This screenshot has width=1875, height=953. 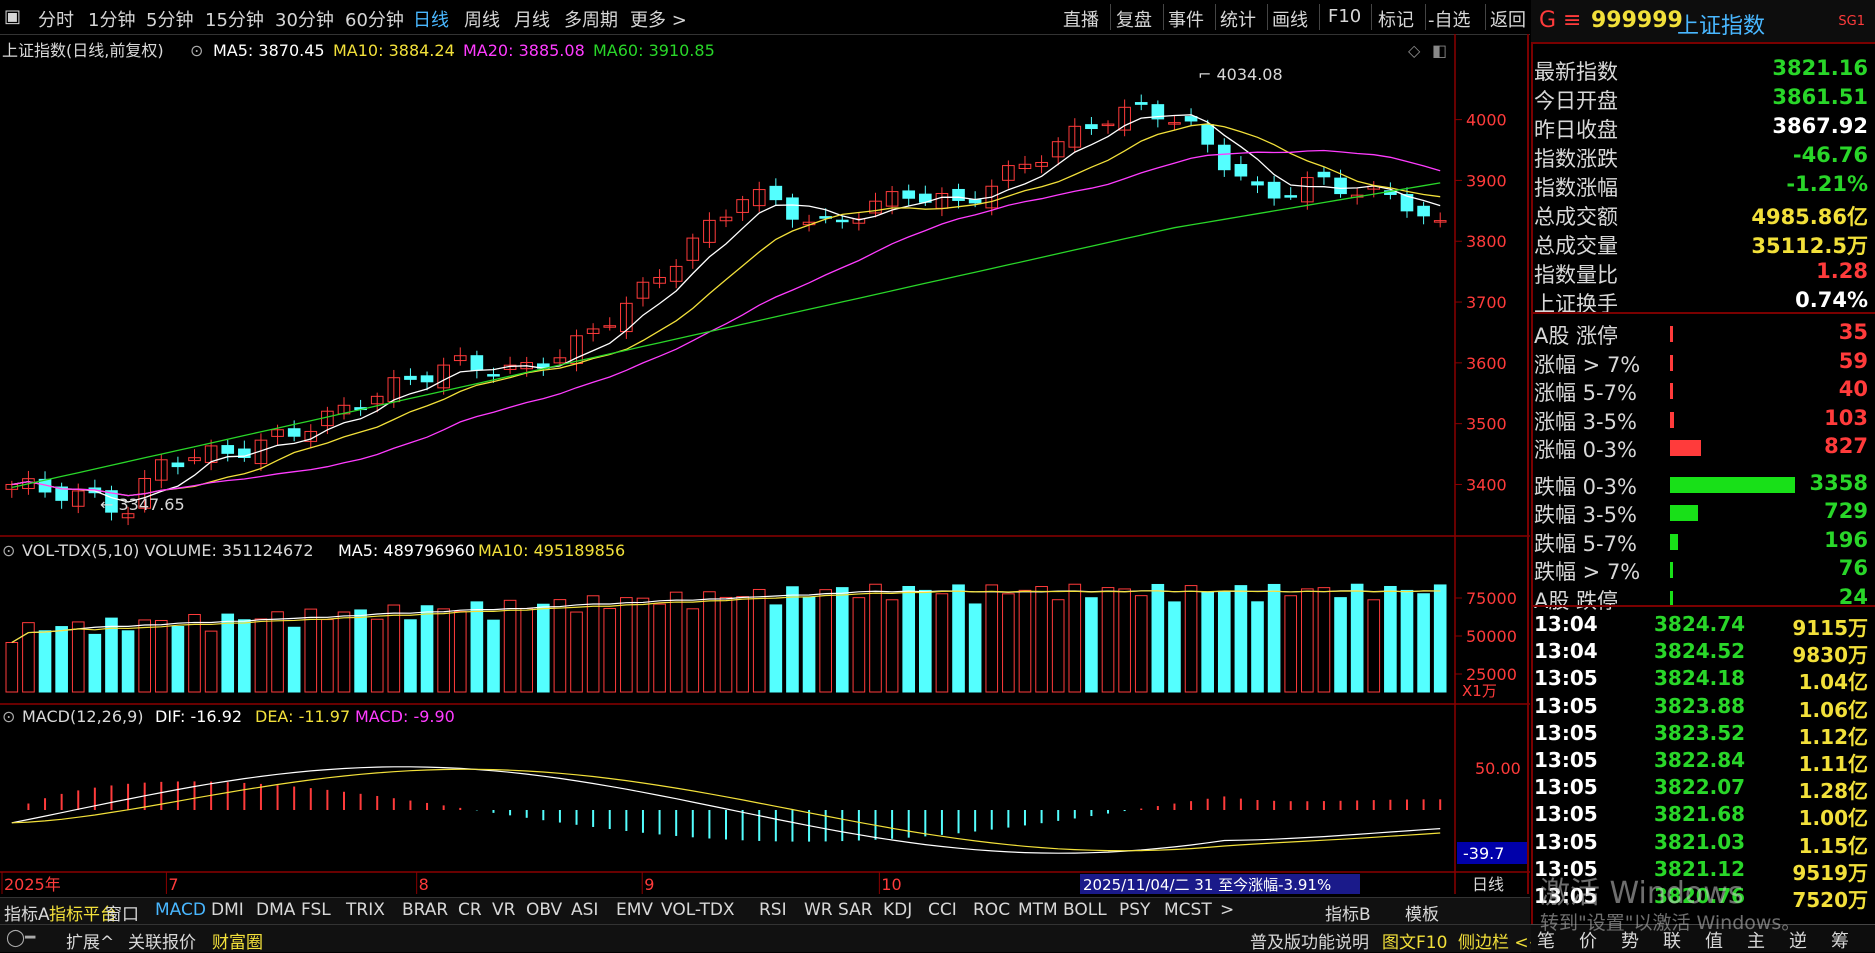 What do you see at coordinates (1439, 50) in the screenshot?
I see `panel-toggle-icon: ◧` at bounding box center [1439, 50].